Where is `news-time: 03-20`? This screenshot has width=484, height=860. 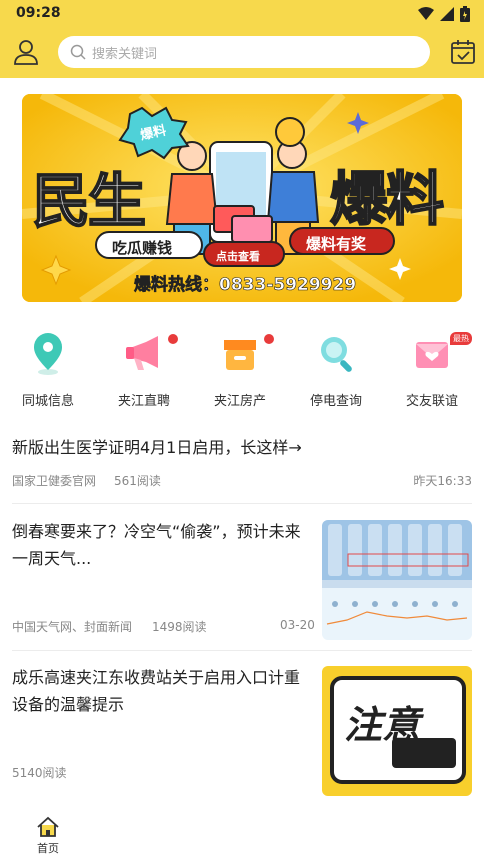 news-time: 03-20 is located at coordinates (297, 625).